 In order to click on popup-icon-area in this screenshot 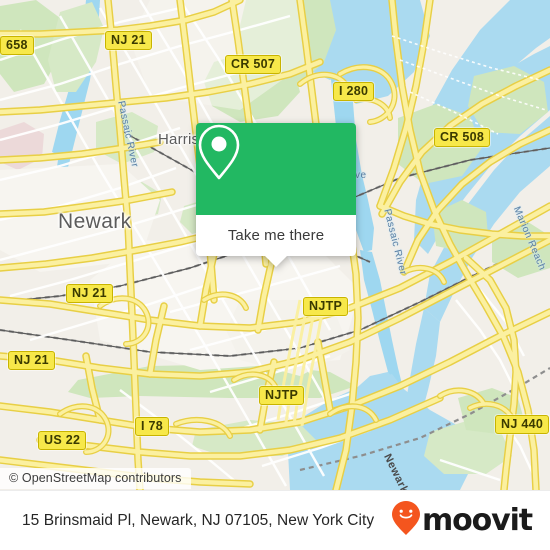, I will do `click(276, 169)`.